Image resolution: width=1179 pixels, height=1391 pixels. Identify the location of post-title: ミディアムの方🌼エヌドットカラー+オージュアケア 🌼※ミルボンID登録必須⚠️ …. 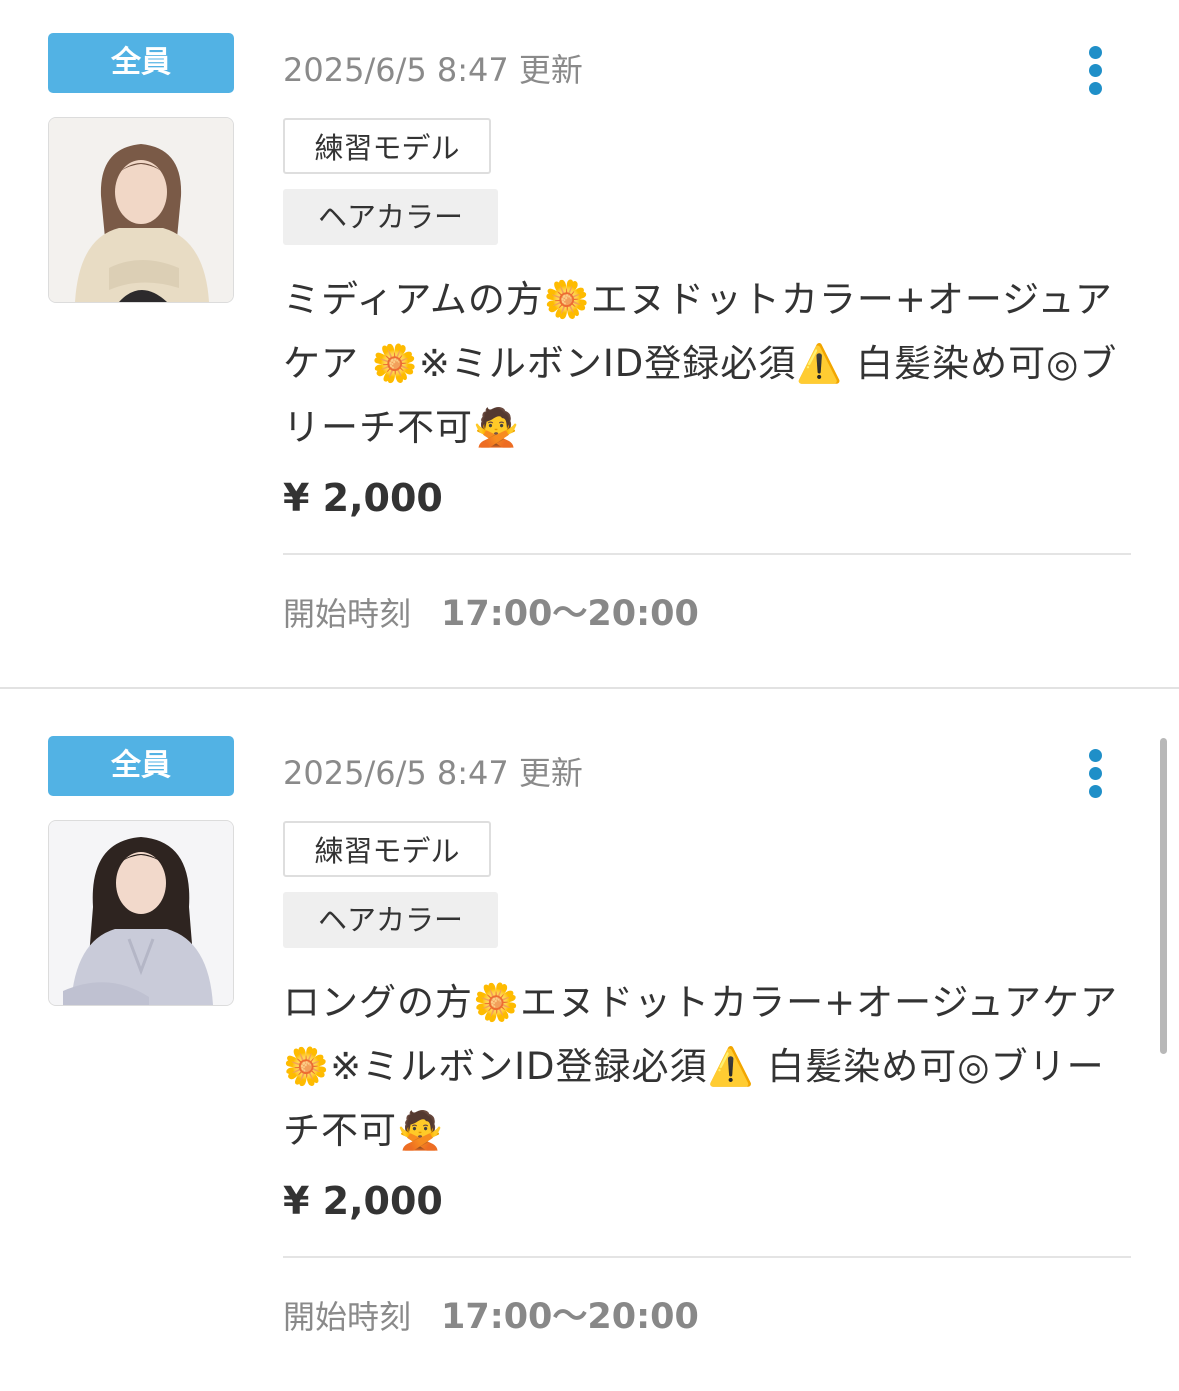
(711, 364).